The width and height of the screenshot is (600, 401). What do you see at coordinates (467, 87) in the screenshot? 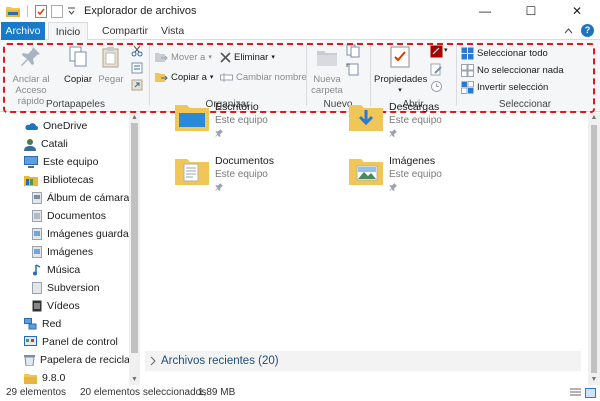
I see `invert-selection-icon` at bounding box center [467, 87].